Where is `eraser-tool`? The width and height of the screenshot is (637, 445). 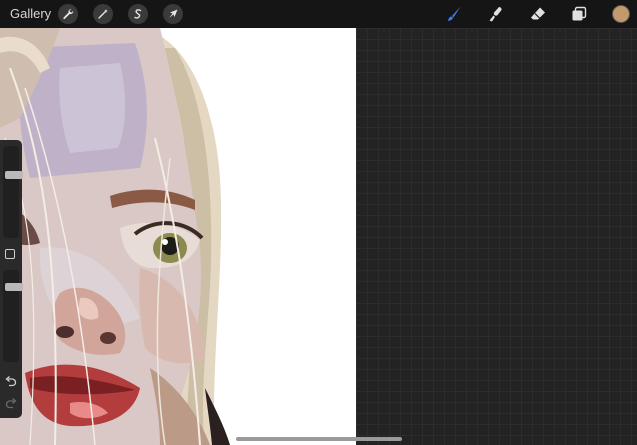 eraser-tool is located at coordinates (538, 14).